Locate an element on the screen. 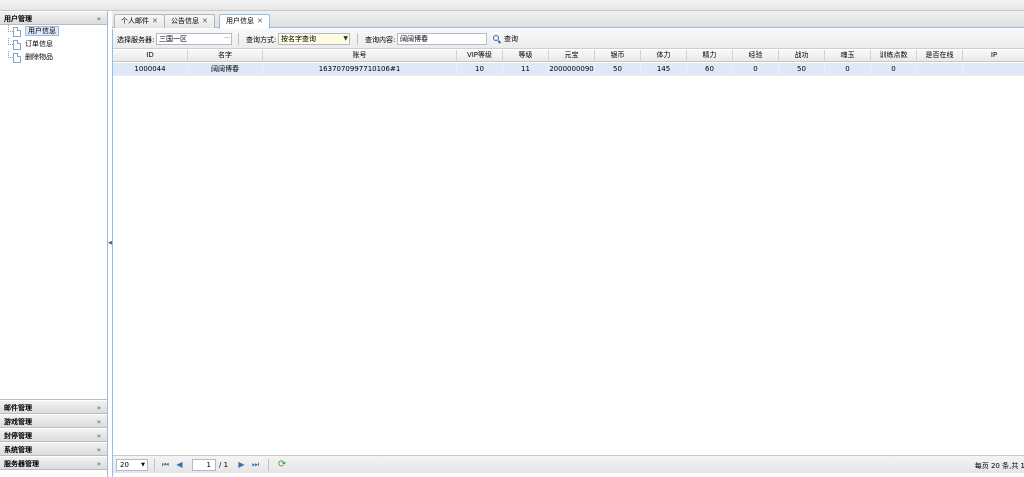  top-bar is located at coordinates (512, 5).